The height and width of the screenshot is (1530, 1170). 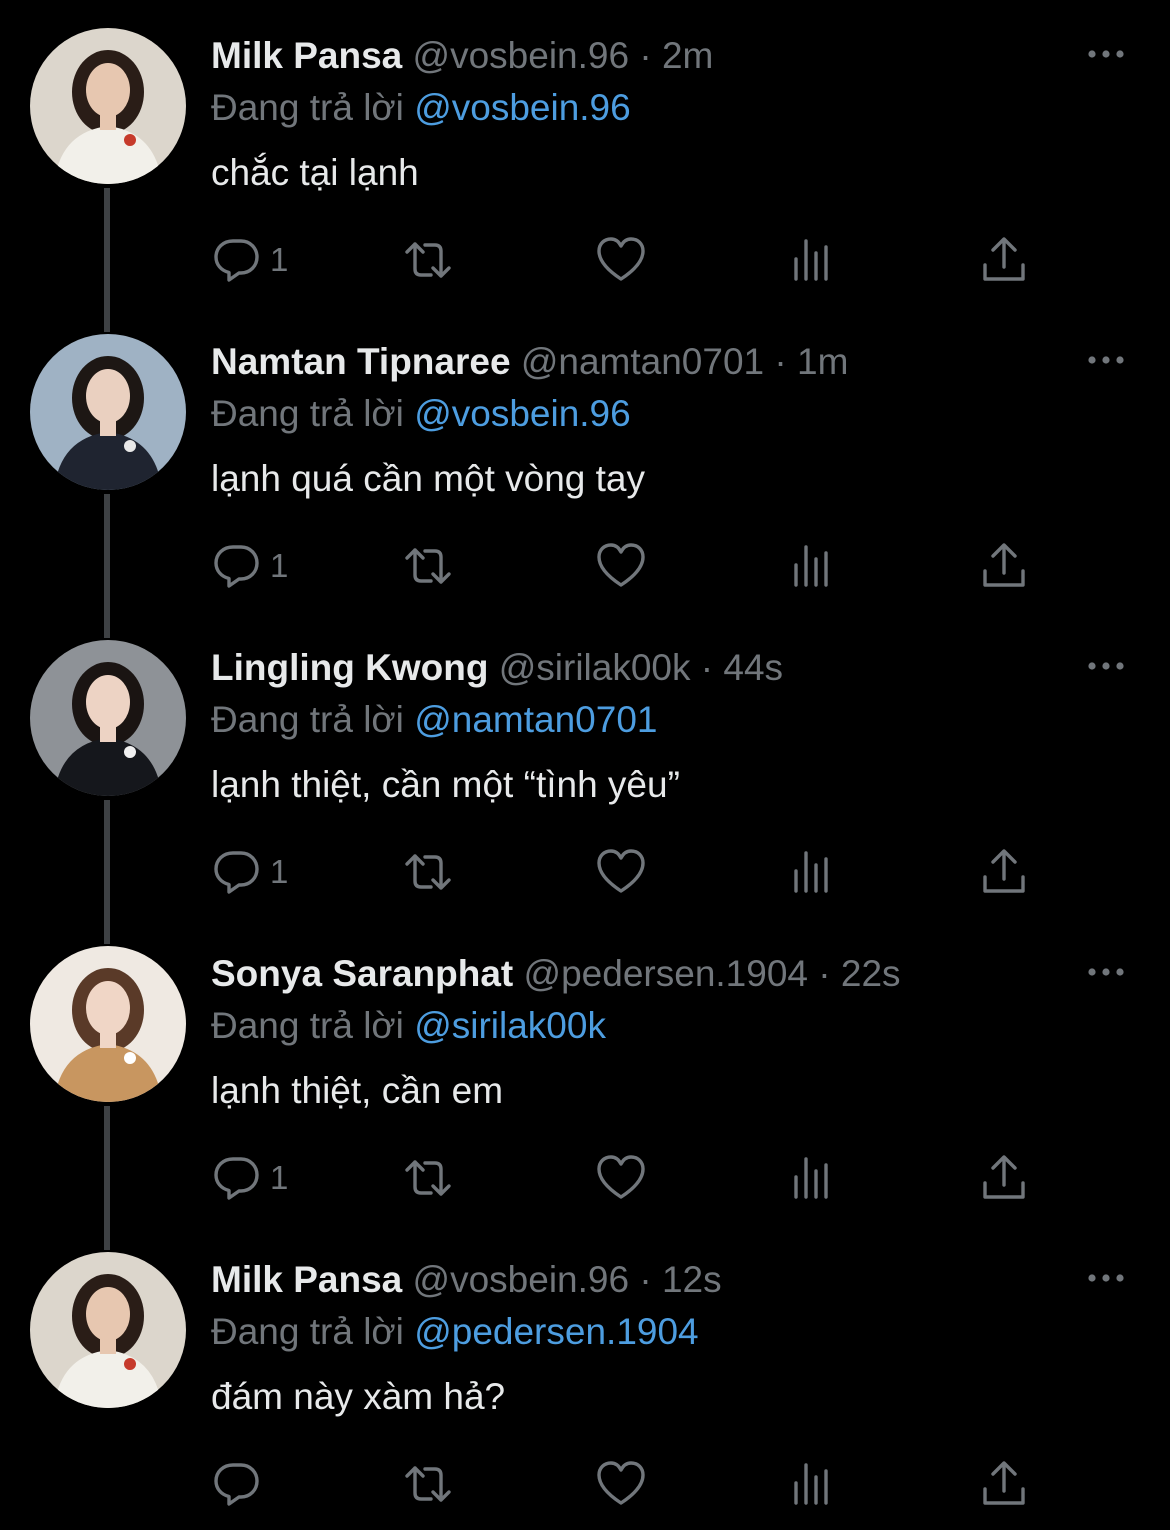 I want to click on tweet-text: lạnh thiệt, cần em, so click(x=357, y=1090).